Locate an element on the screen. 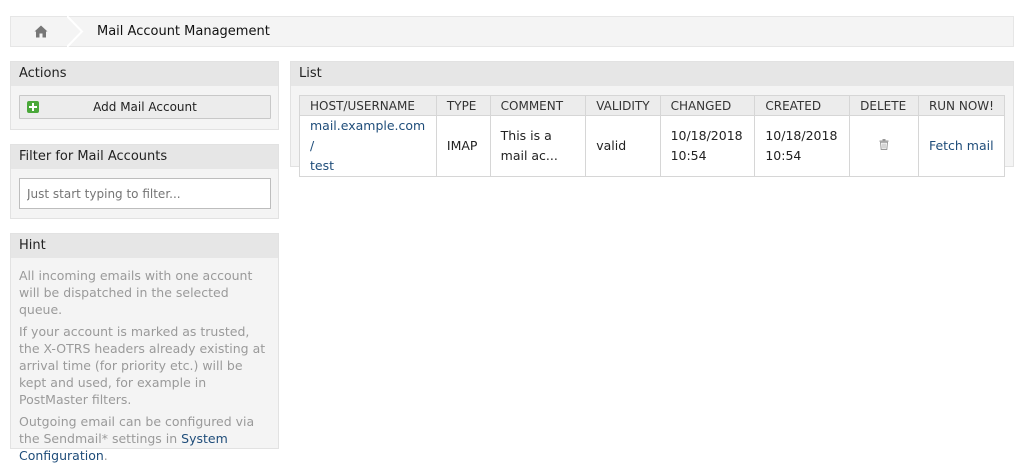 The height and width of the screenshot is (470, 1025). created-date: 10/18/2018 is located at coordinates (801, 135).